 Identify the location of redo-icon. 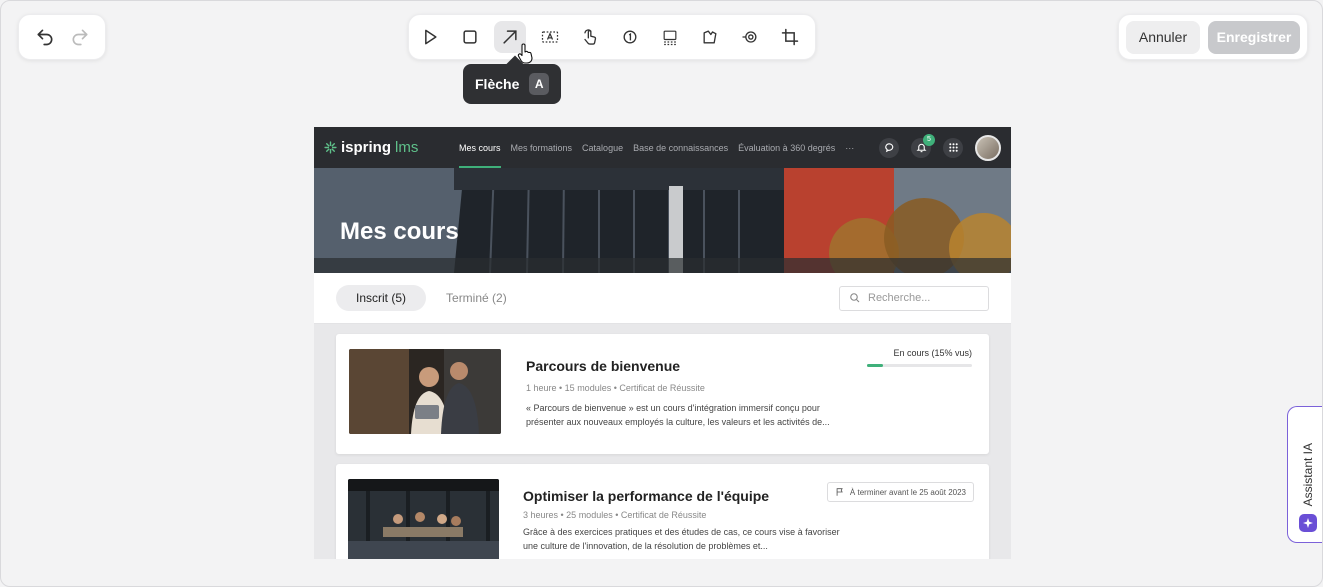
(79, 37).